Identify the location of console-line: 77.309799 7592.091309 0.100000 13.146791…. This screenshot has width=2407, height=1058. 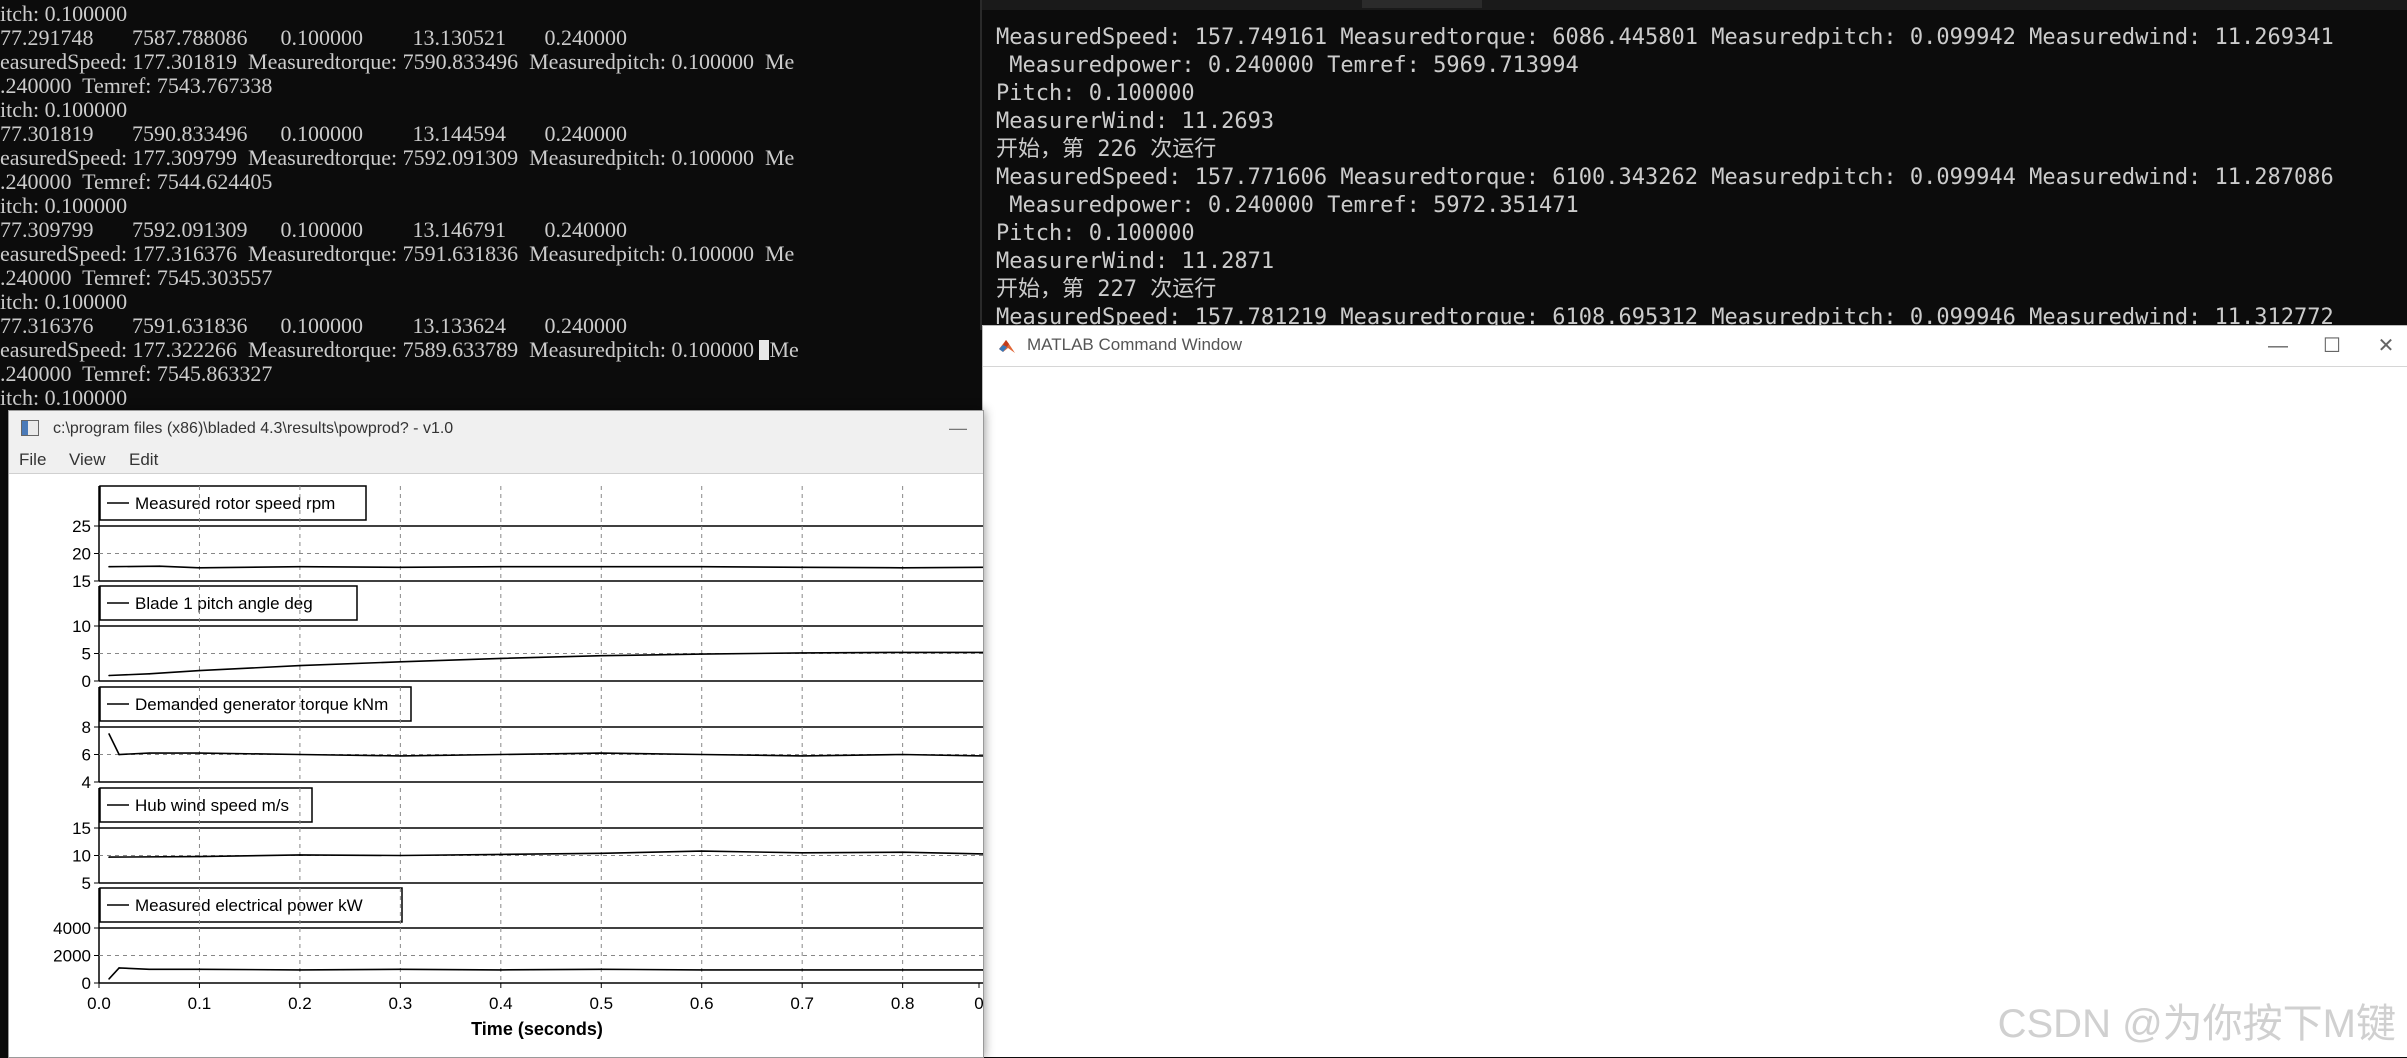
(313, 229).